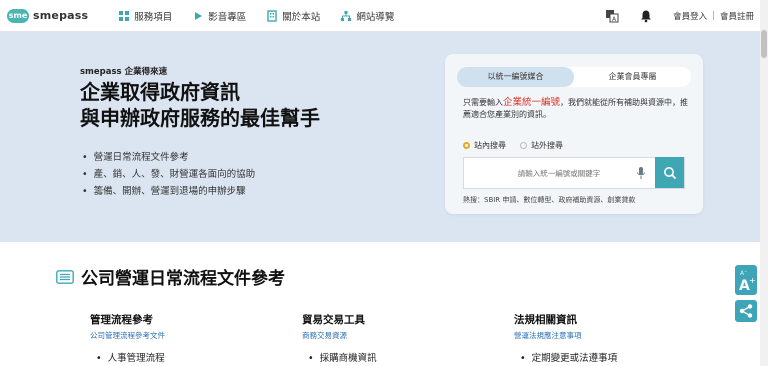 Image resolution: width=768 pixels, height=366 pixels. I want to click on search-tabs: 以統一編號媒合 企業會員專屬, so click(574, 77).